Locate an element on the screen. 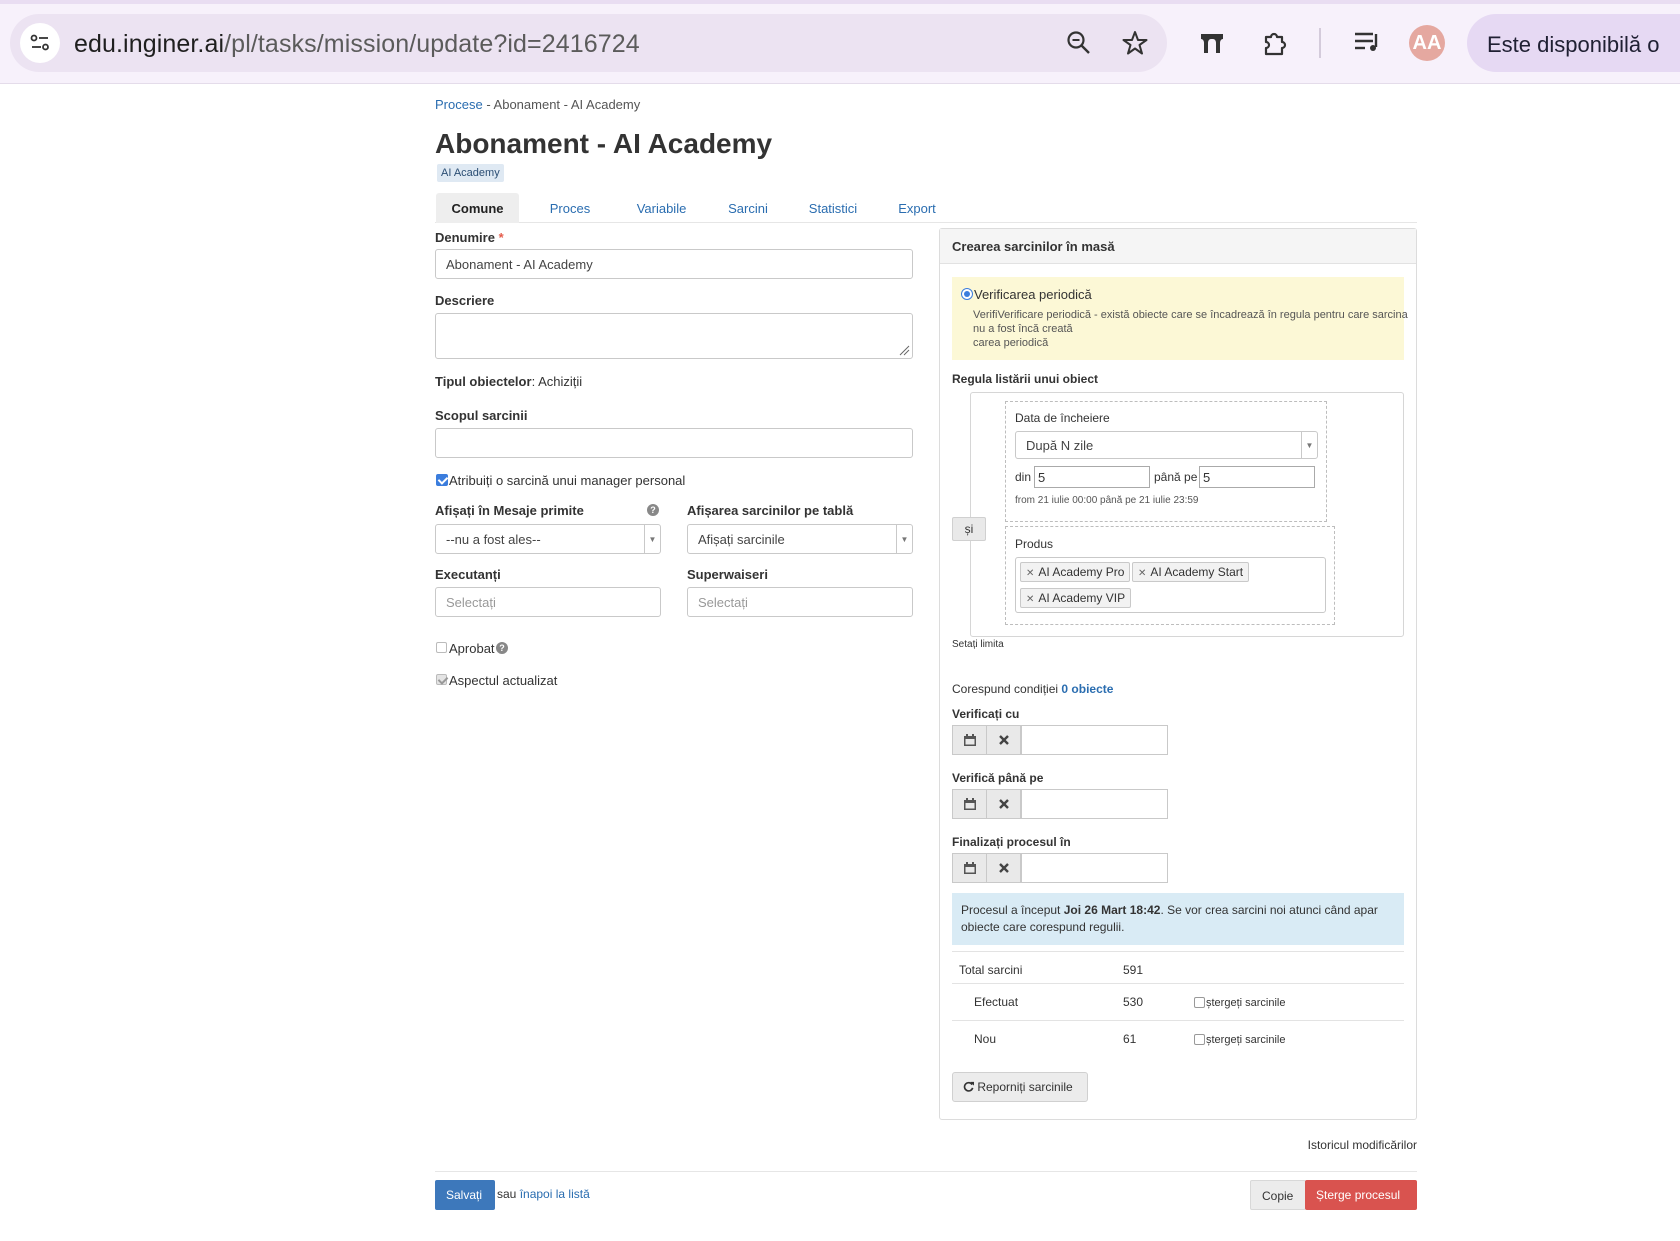 The height and width of the screenshot is (1241, 1680). end-date-mode-select: După N zile ▼ is located at coordinates (1166, 445).